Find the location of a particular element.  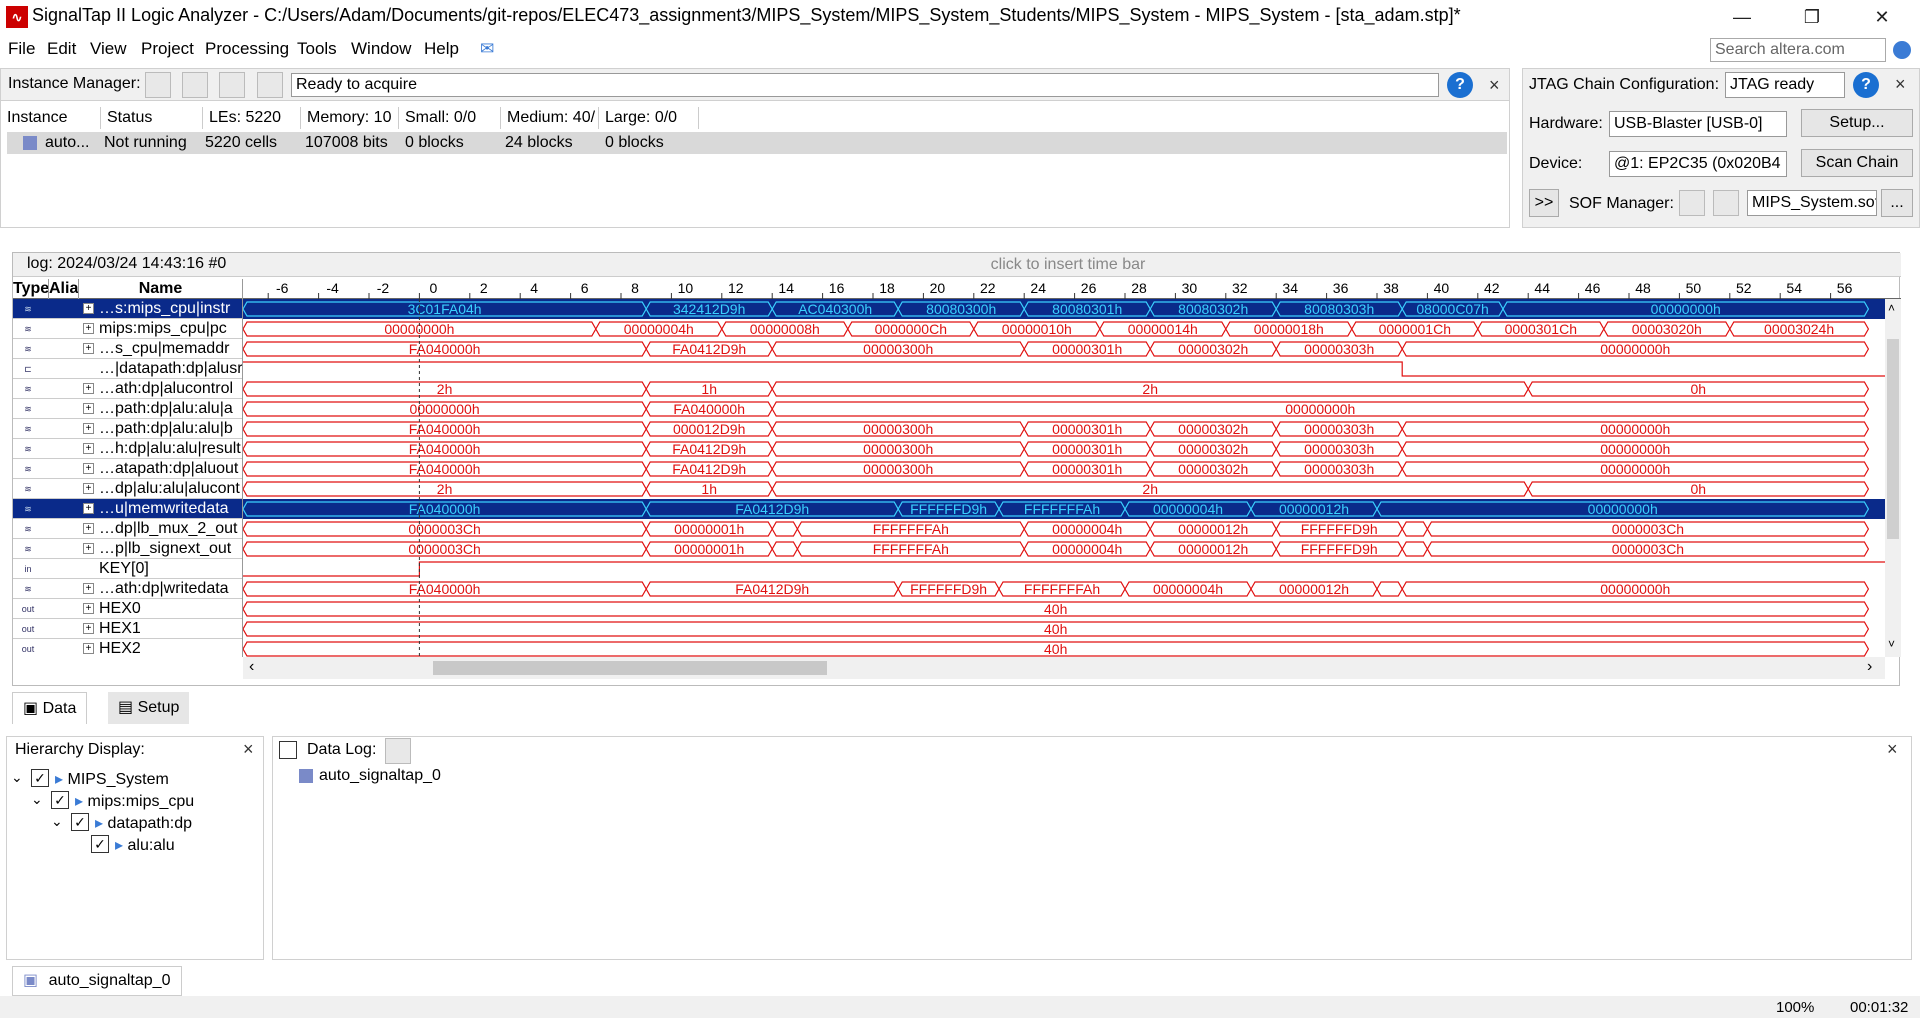

signal-row: in KEY[0] is located at coordinates (127, 569).